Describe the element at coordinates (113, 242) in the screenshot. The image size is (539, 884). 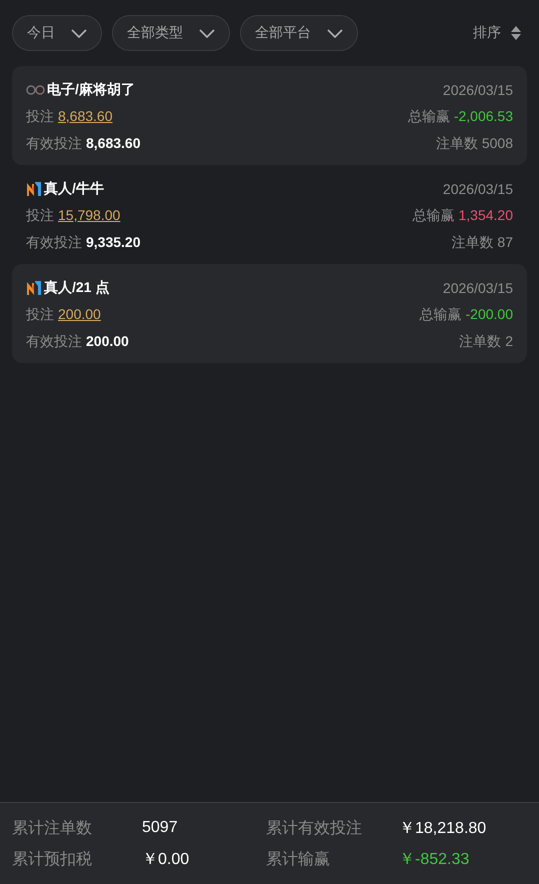
I see `valid-bet-value: 9,335.20` at that location.